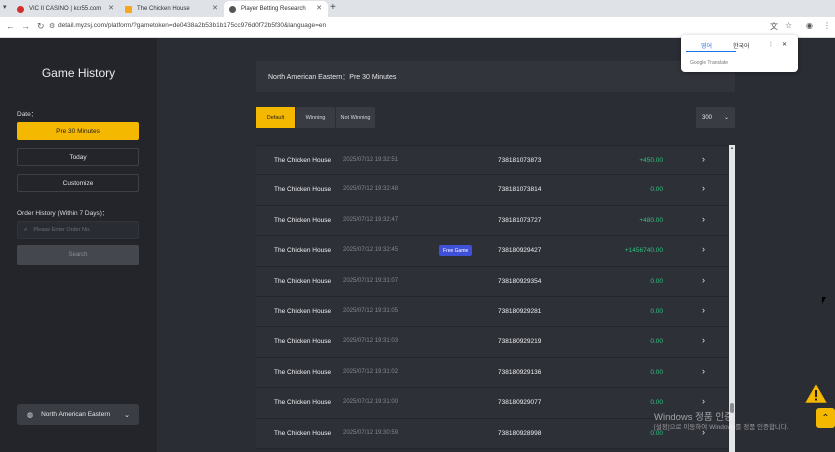 This screenshot has height=452, width=835. I want to click on bet-time: 2025/07/12 19:32:45, so click(371, 250).